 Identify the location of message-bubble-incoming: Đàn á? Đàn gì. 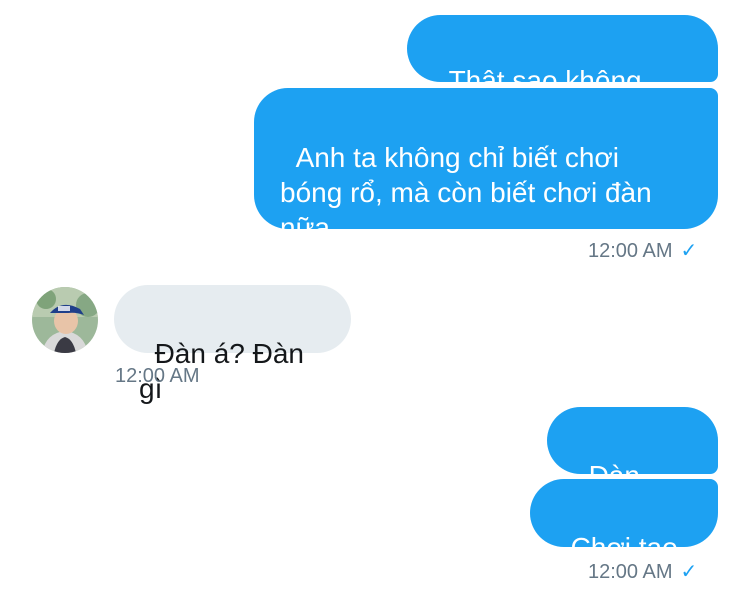
(232, 344).